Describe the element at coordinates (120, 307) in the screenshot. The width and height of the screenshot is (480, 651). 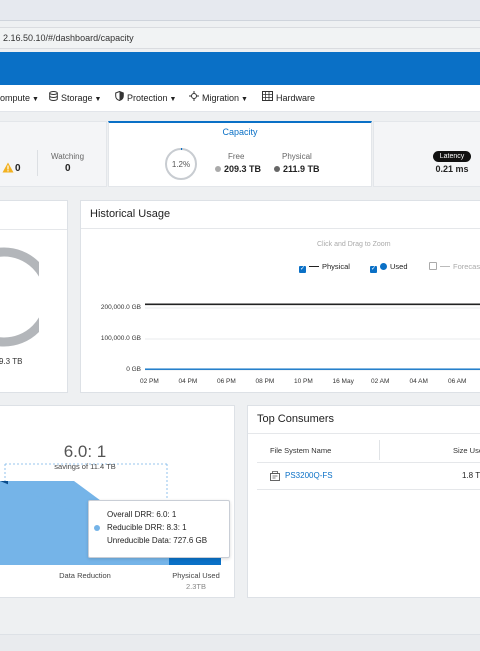
I see `y-tick-label: 200,000.0 GB` at that location.